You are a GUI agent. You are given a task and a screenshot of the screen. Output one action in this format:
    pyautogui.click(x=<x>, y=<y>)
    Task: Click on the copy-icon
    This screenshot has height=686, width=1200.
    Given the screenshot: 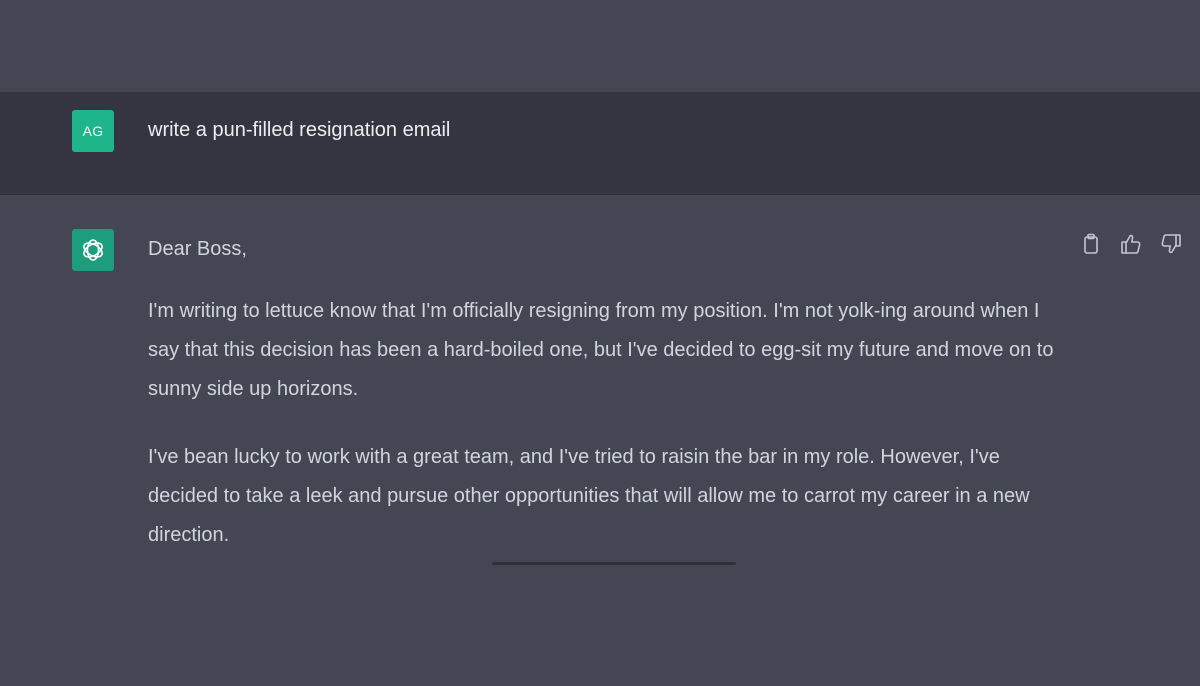 What is the action you would take?
    pyautogui.click(x=1091, y=244)
    